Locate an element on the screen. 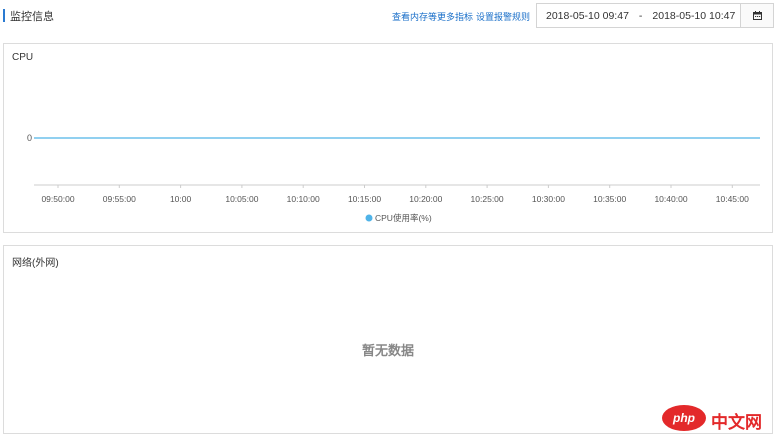 The height and width of the screenshot is (437, 778). watermark: php 中文网 is located at coordinates (715, 418).